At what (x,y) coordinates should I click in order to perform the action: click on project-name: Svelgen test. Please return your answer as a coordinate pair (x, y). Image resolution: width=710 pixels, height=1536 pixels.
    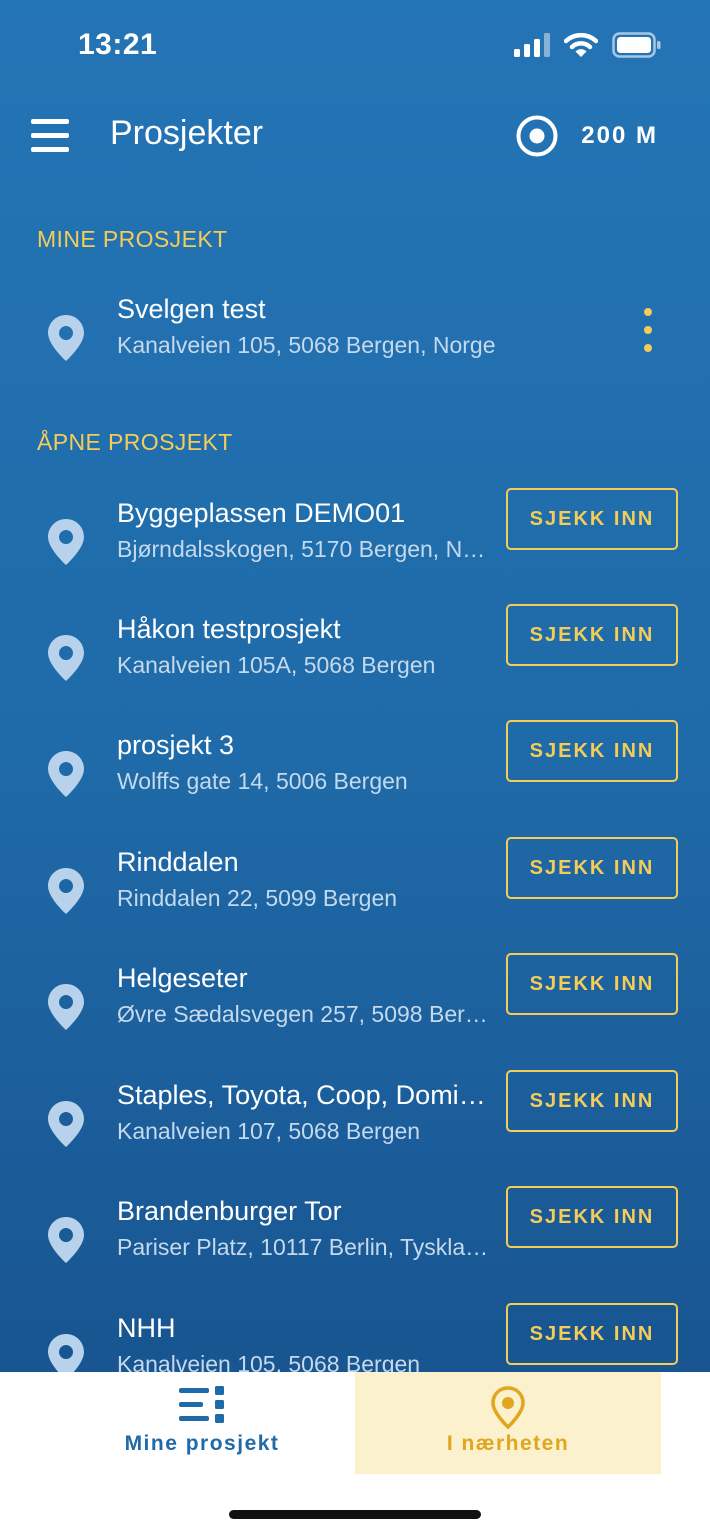
    Looking at the image, I should click on (191, 309).